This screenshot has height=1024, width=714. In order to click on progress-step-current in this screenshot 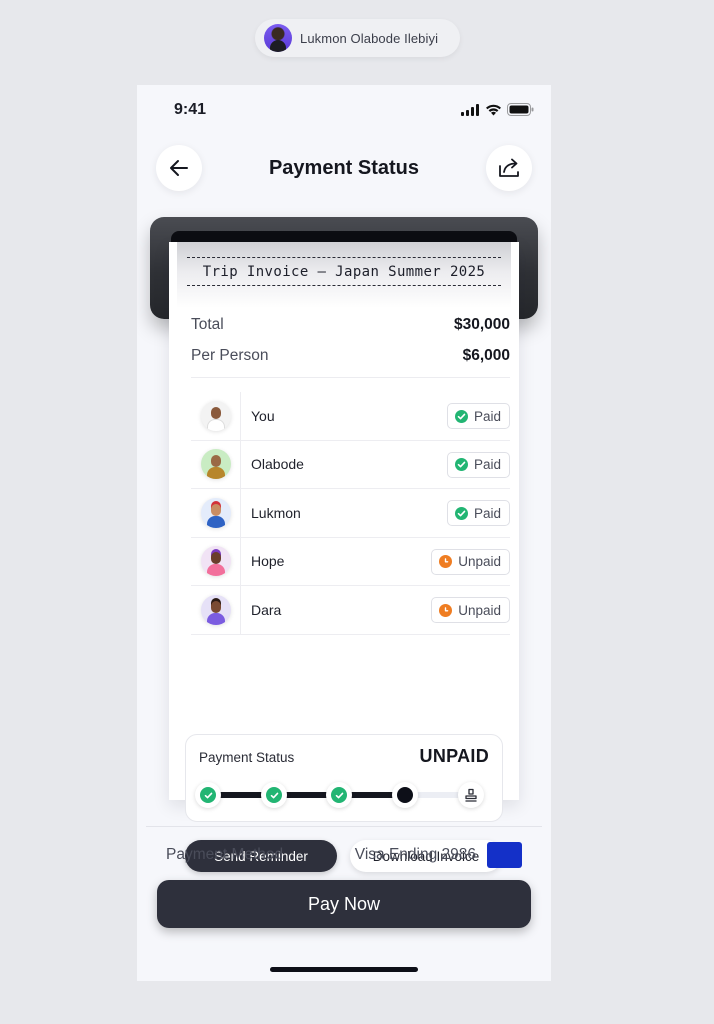, I will do `click(405, 795)`.